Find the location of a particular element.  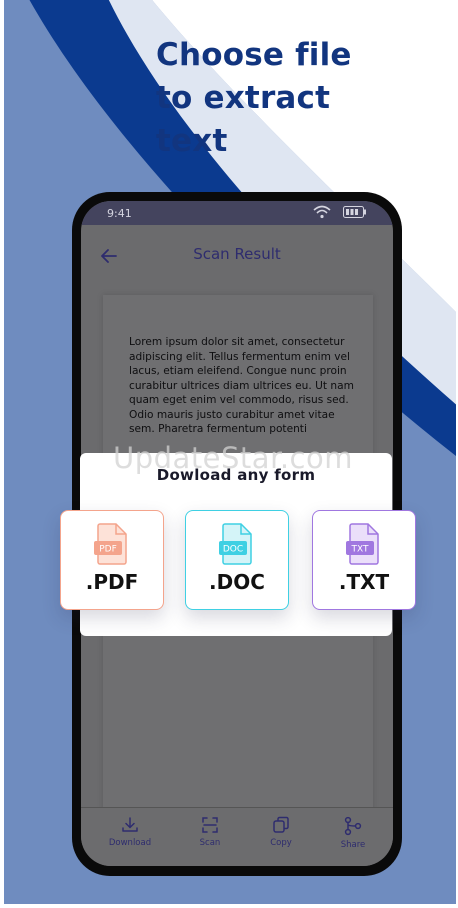

doc-icon-text: DOC is located at coordinates (233, 550).